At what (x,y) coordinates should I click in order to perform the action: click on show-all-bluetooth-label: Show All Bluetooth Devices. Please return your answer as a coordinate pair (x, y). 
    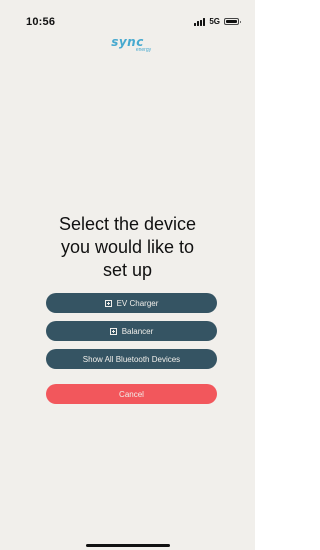
    Looking at the image, I should click on (131, 359).